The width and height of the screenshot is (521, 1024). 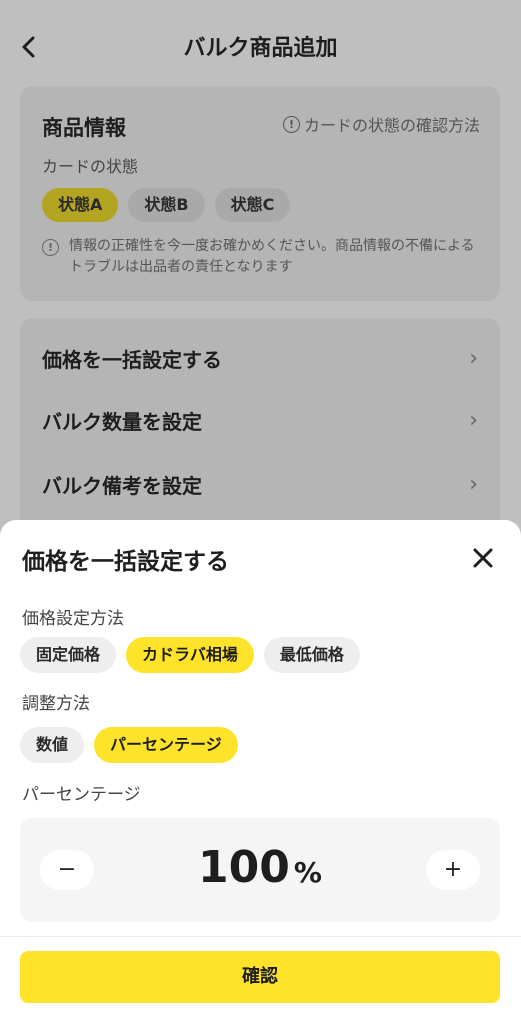 What do you see at coordinates (90, 166) in the screenshot?
I see `condition-label: カードの状態` at bounding box center [90, 166].